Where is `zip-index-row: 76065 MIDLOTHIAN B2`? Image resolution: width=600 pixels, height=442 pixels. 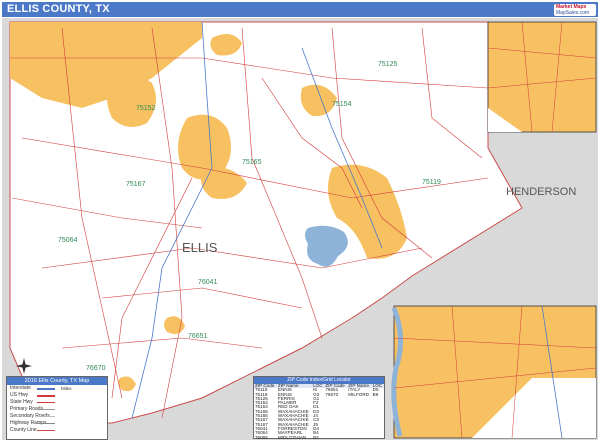
zip-index-row: 76065 MIDLOTHIAN B2 is located at coordinates (319, 437).